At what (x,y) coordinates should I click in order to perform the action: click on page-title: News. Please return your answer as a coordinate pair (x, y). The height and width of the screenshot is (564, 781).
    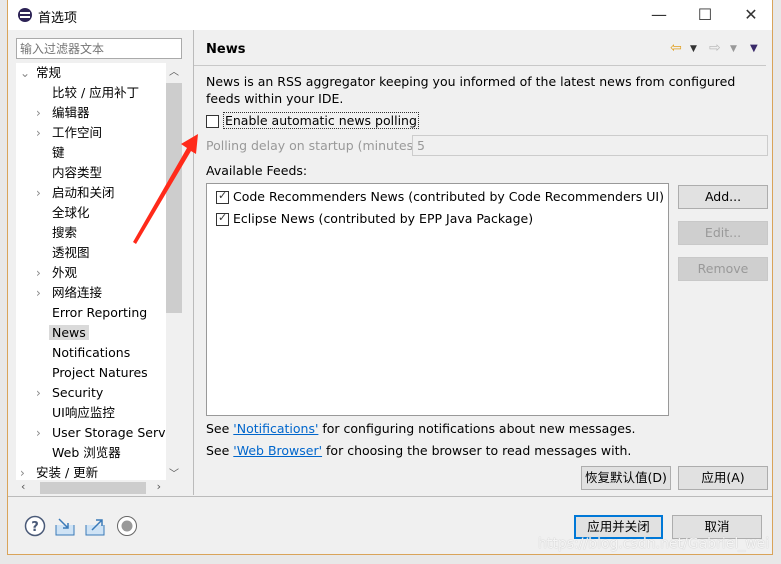
    Looking at the image, I should click on (226, 49).